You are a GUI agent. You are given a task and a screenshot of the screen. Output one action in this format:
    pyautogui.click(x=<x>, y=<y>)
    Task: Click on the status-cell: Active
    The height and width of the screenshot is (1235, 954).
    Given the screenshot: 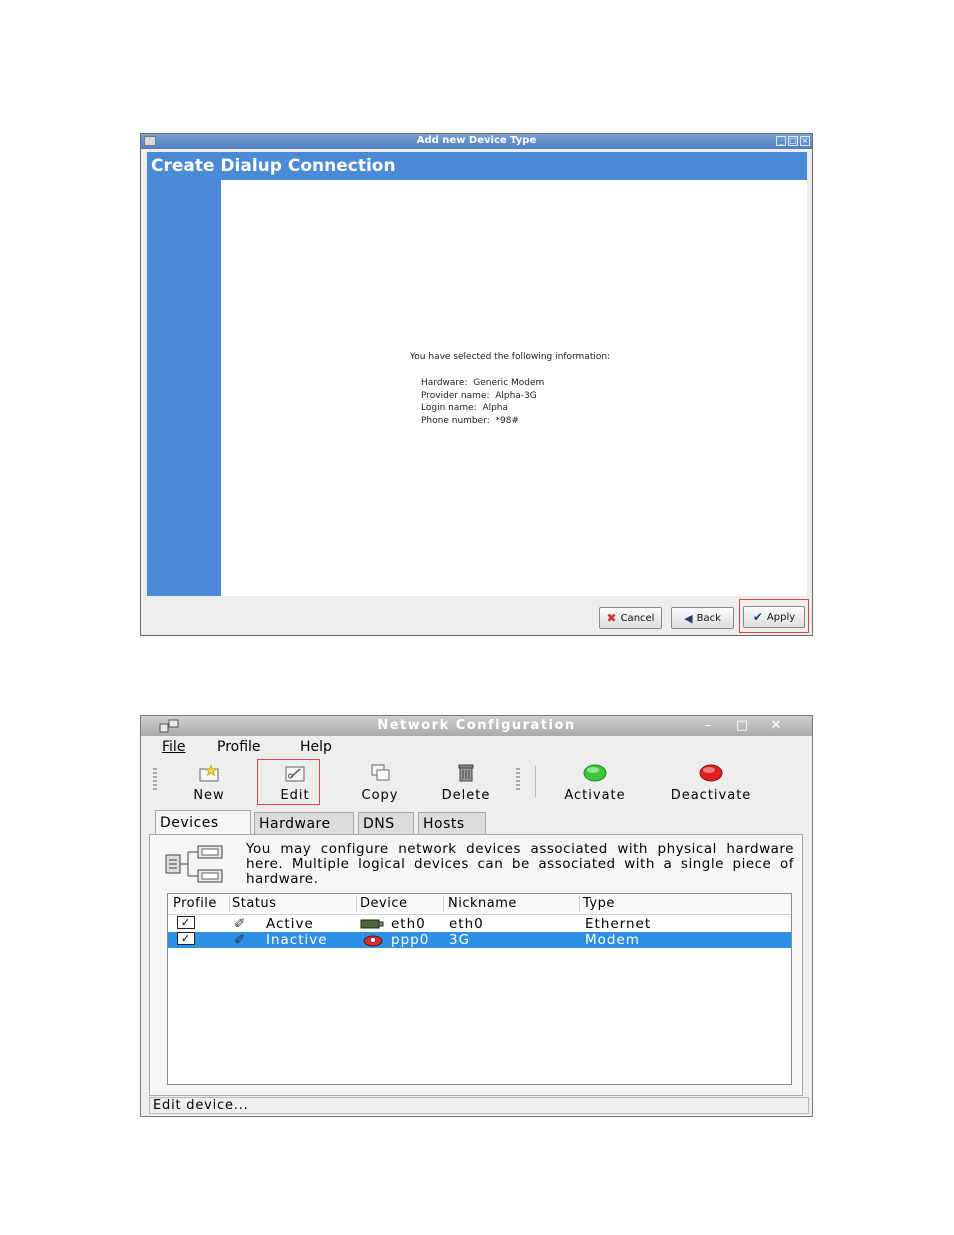 What is the action you would take?
    pyautogui.click(x=290, y=924)
    